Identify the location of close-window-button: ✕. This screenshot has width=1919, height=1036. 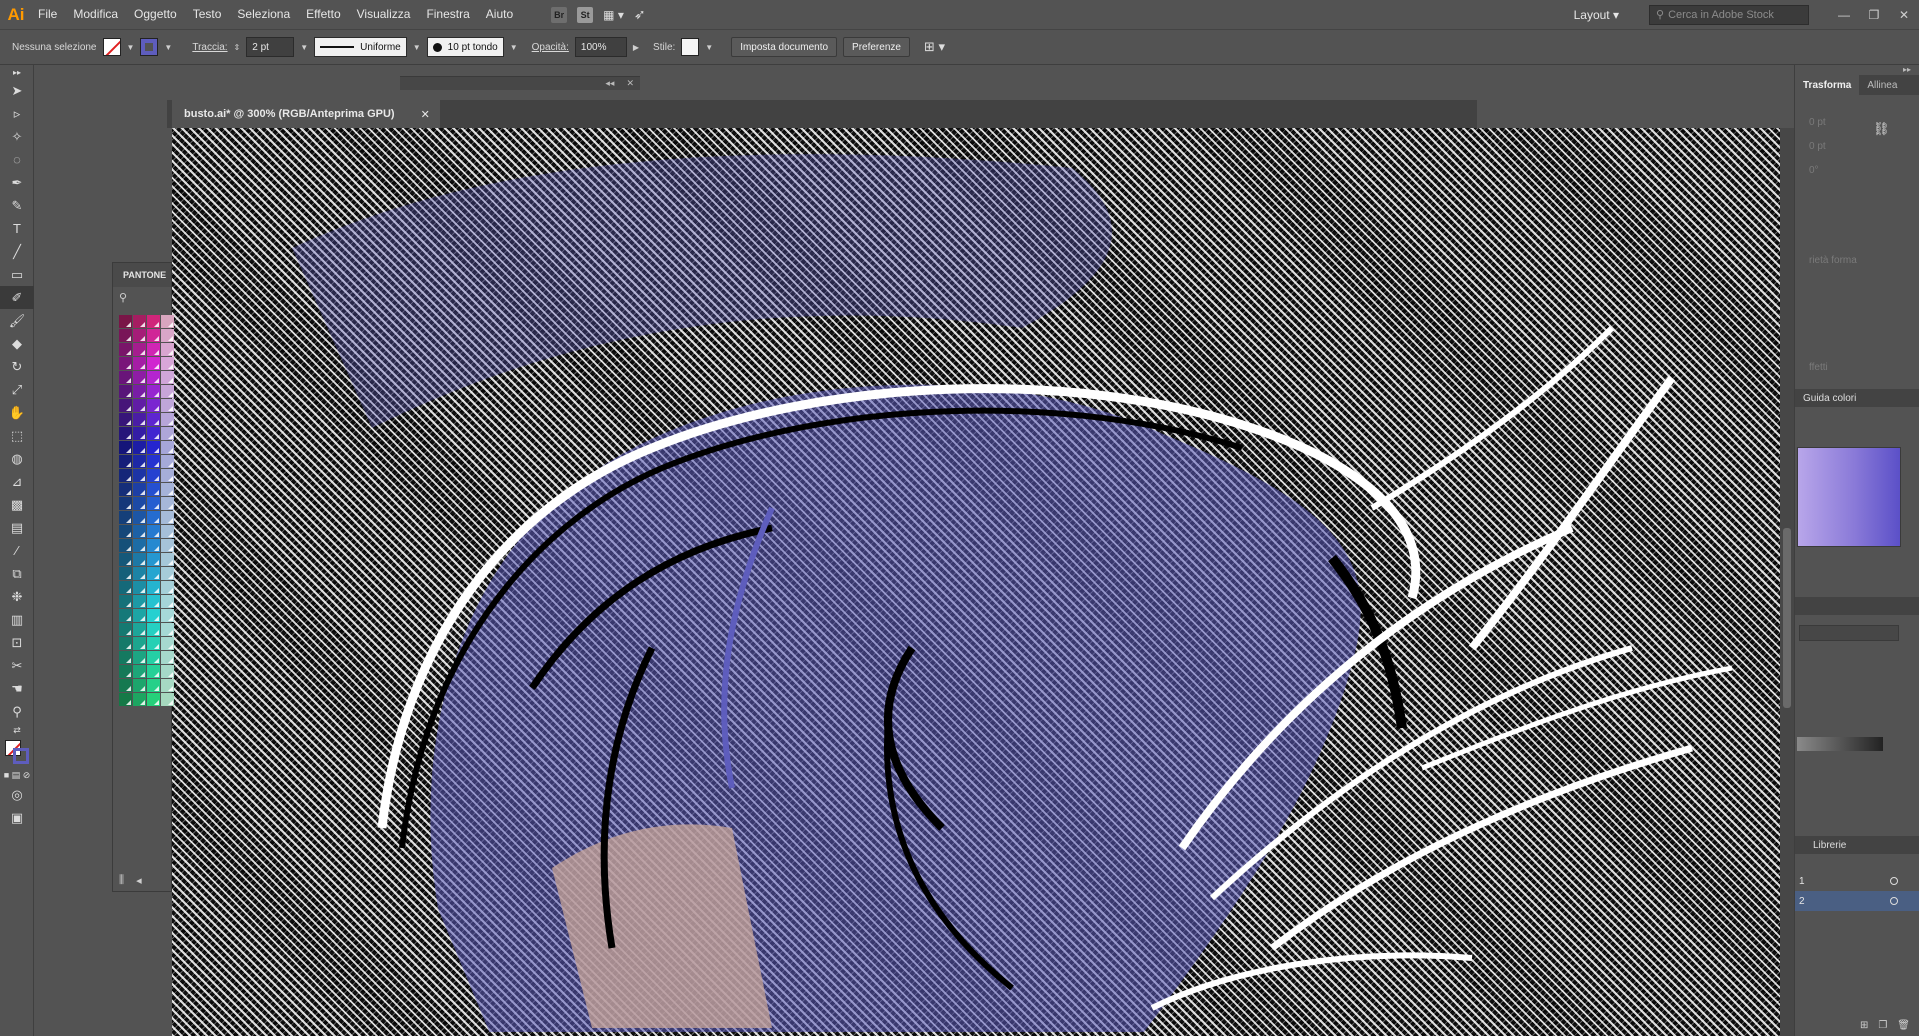
(1904, 15).